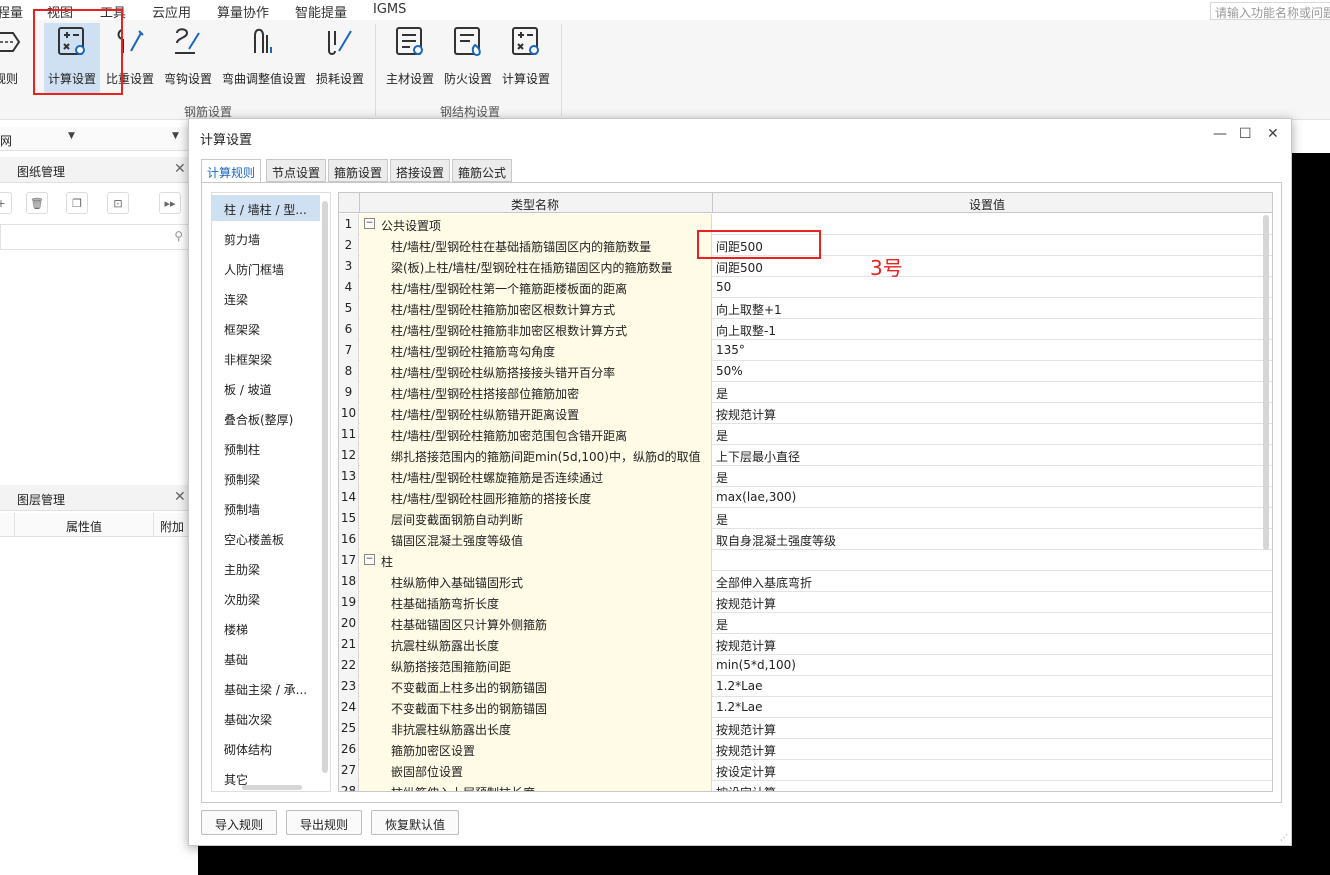 This screenshot has height=875, width=1330. I want to click on table-row: 24 不变截面下柱多出的钢筋锚固 1.2*Lae, so click(805, 707).